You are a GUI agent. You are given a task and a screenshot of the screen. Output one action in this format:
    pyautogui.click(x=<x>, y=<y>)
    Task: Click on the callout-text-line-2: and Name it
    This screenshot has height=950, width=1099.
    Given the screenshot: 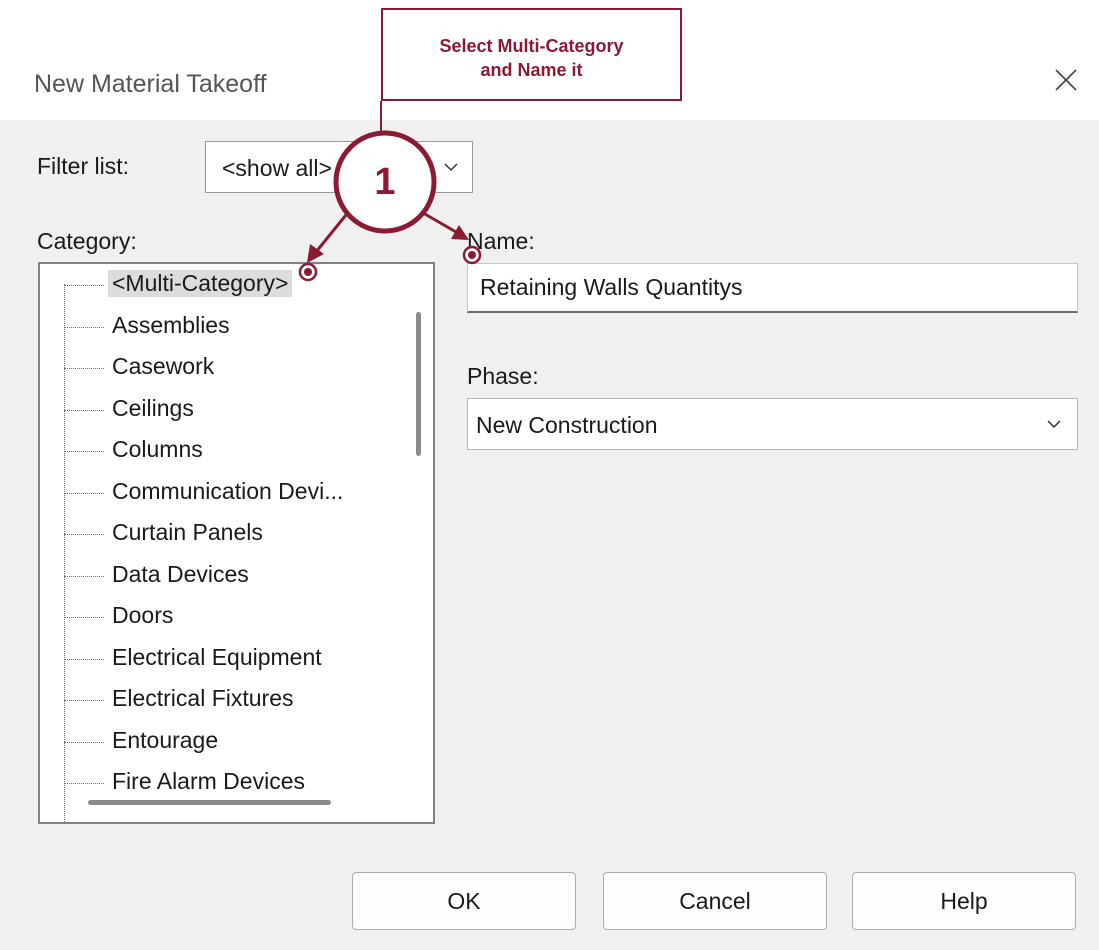 What is the action you would take?
    pyautogui.click(x=531, y=70)
    